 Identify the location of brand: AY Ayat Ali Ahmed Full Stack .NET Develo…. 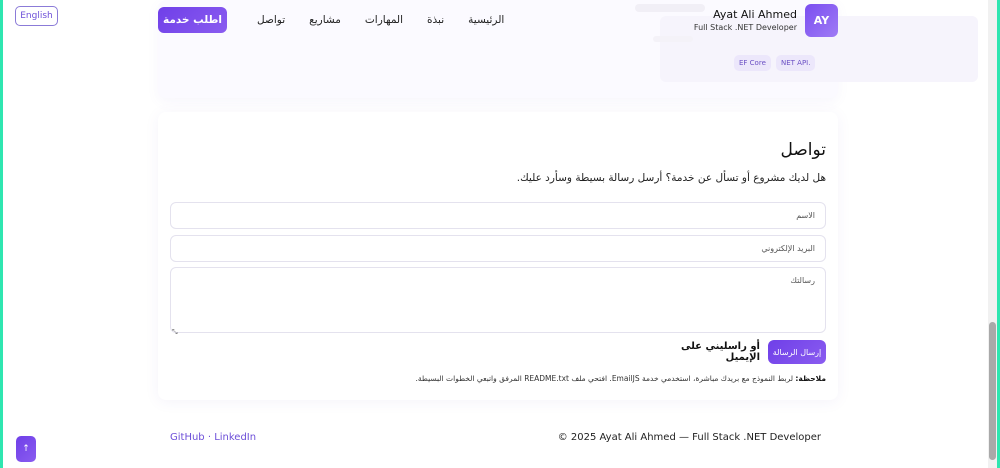
(766, 20).